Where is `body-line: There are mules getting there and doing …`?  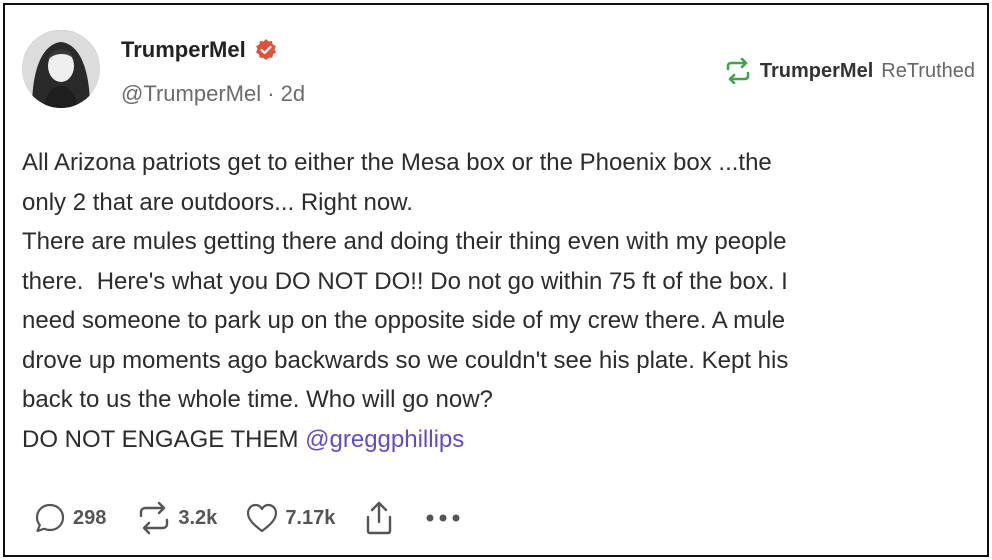 body-line: There are mules getting there and doing … is located at coordinates (404, 241).